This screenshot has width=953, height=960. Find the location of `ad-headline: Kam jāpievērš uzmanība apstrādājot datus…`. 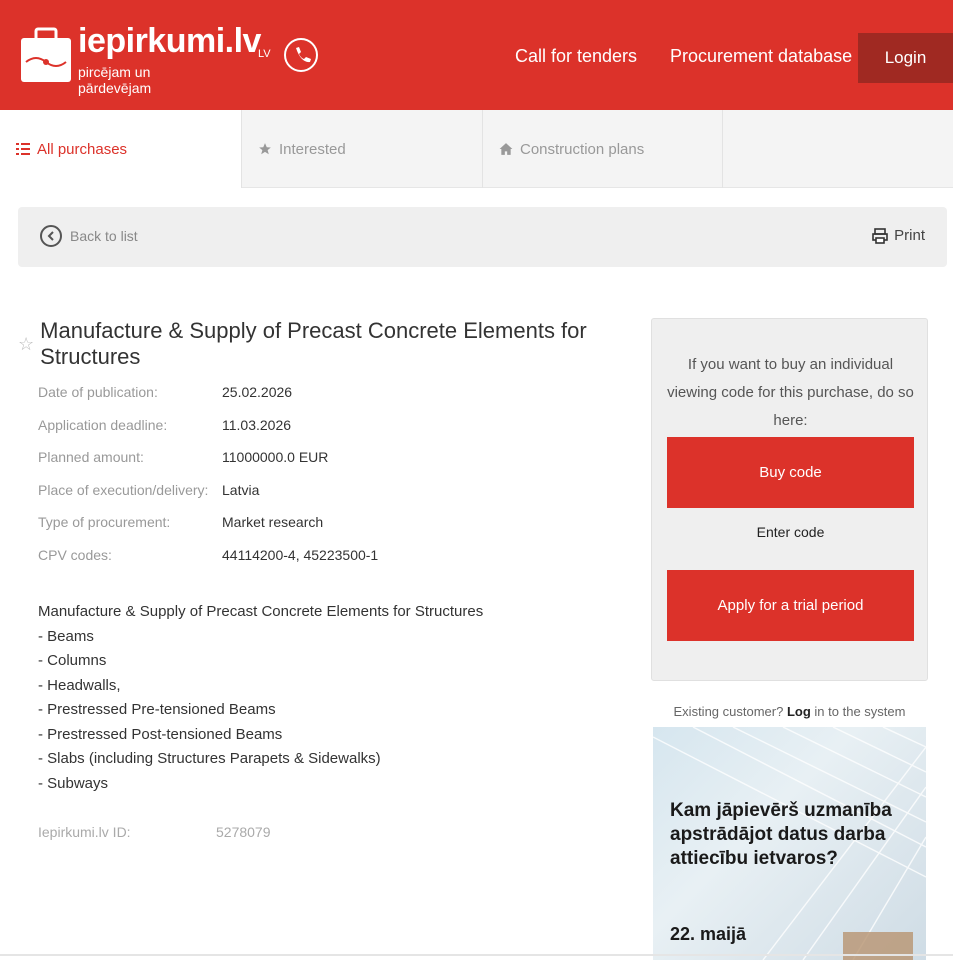

ad-headline: Kam jāpievērš uzmanība apstrādājot datus… is located at coordinates (781, 834).